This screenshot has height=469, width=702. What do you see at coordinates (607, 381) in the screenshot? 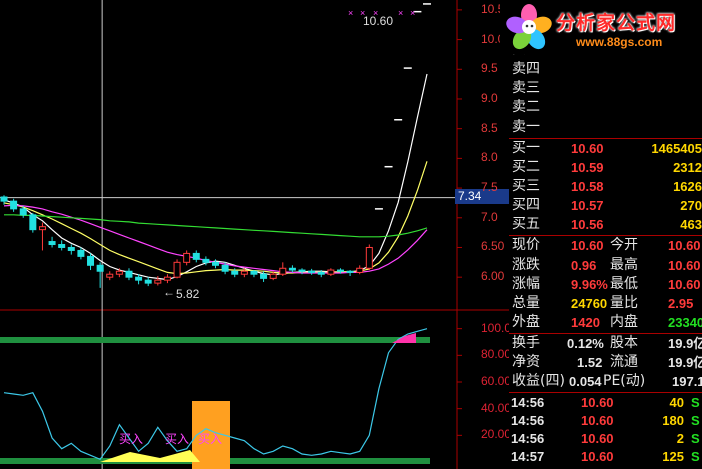
I see `fund-row: 收益(四) 0.054 PE(动) 197.1` at bounding box center [607, 381].